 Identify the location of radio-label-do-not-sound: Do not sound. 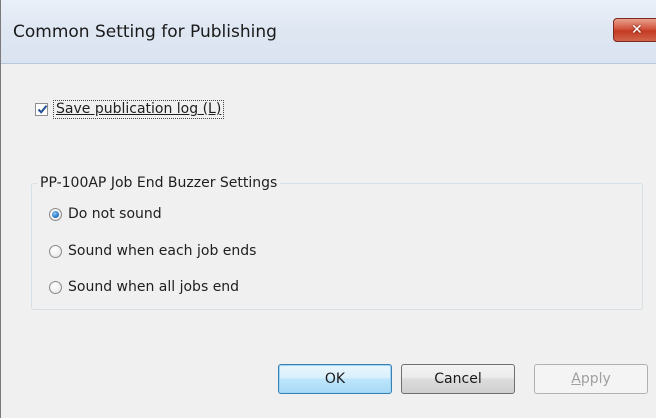
(115, 214).